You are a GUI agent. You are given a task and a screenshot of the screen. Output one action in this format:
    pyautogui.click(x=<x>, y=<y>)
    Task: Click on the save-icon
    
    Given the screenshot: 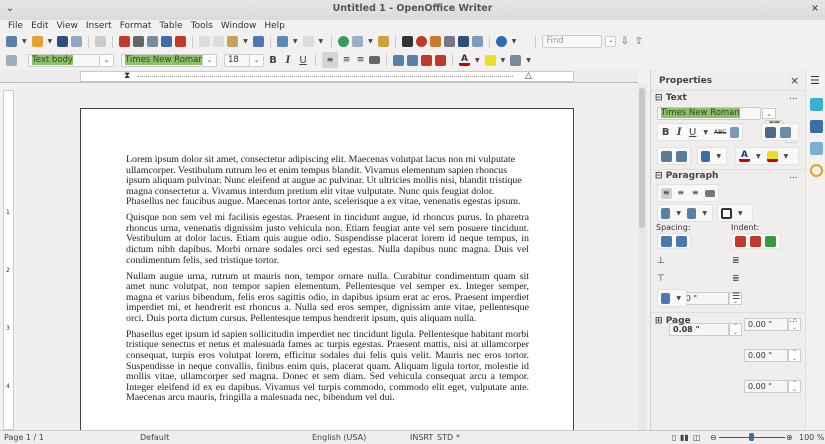 What is the action you would take?
    pyautogui.click(x=63, y=41)
    